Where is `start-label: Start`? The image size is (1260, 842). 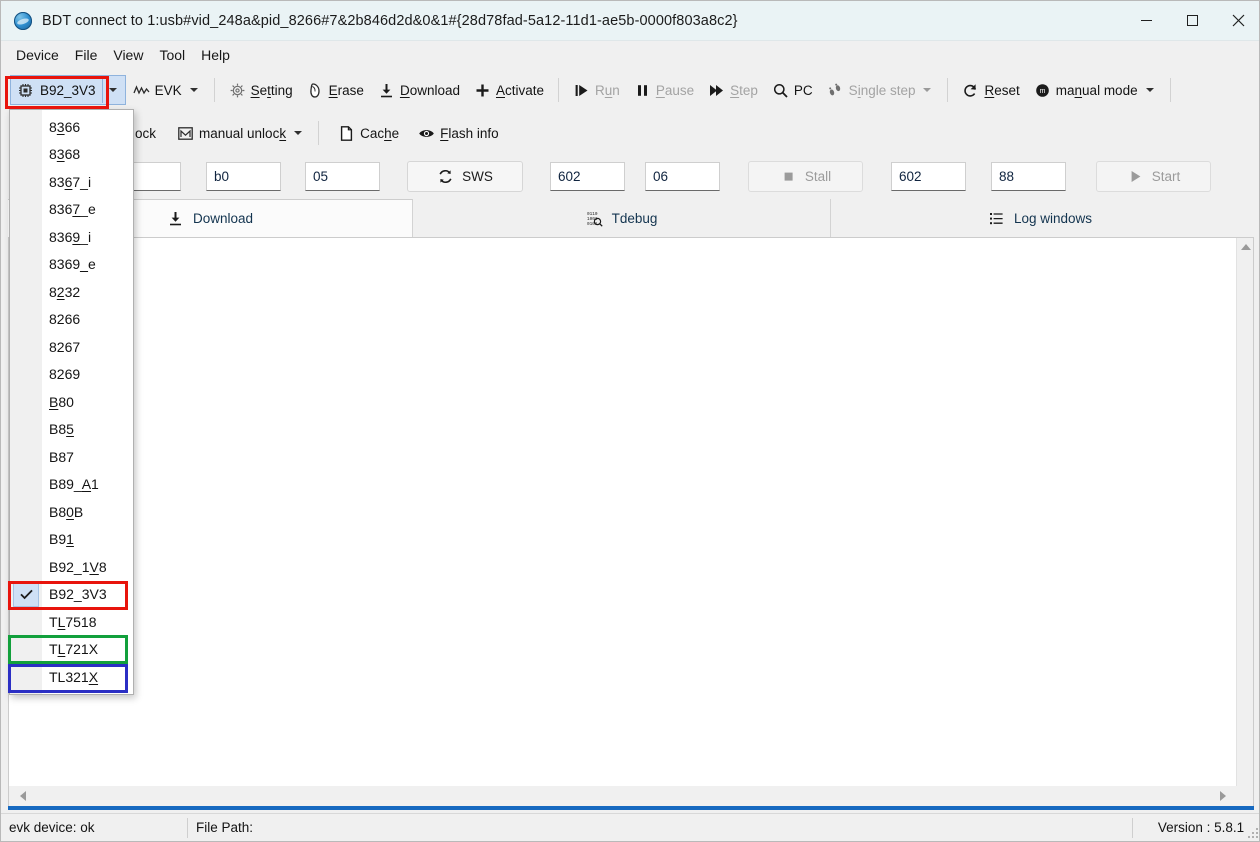 start-label: Start is located at coordinates (1166, 176).